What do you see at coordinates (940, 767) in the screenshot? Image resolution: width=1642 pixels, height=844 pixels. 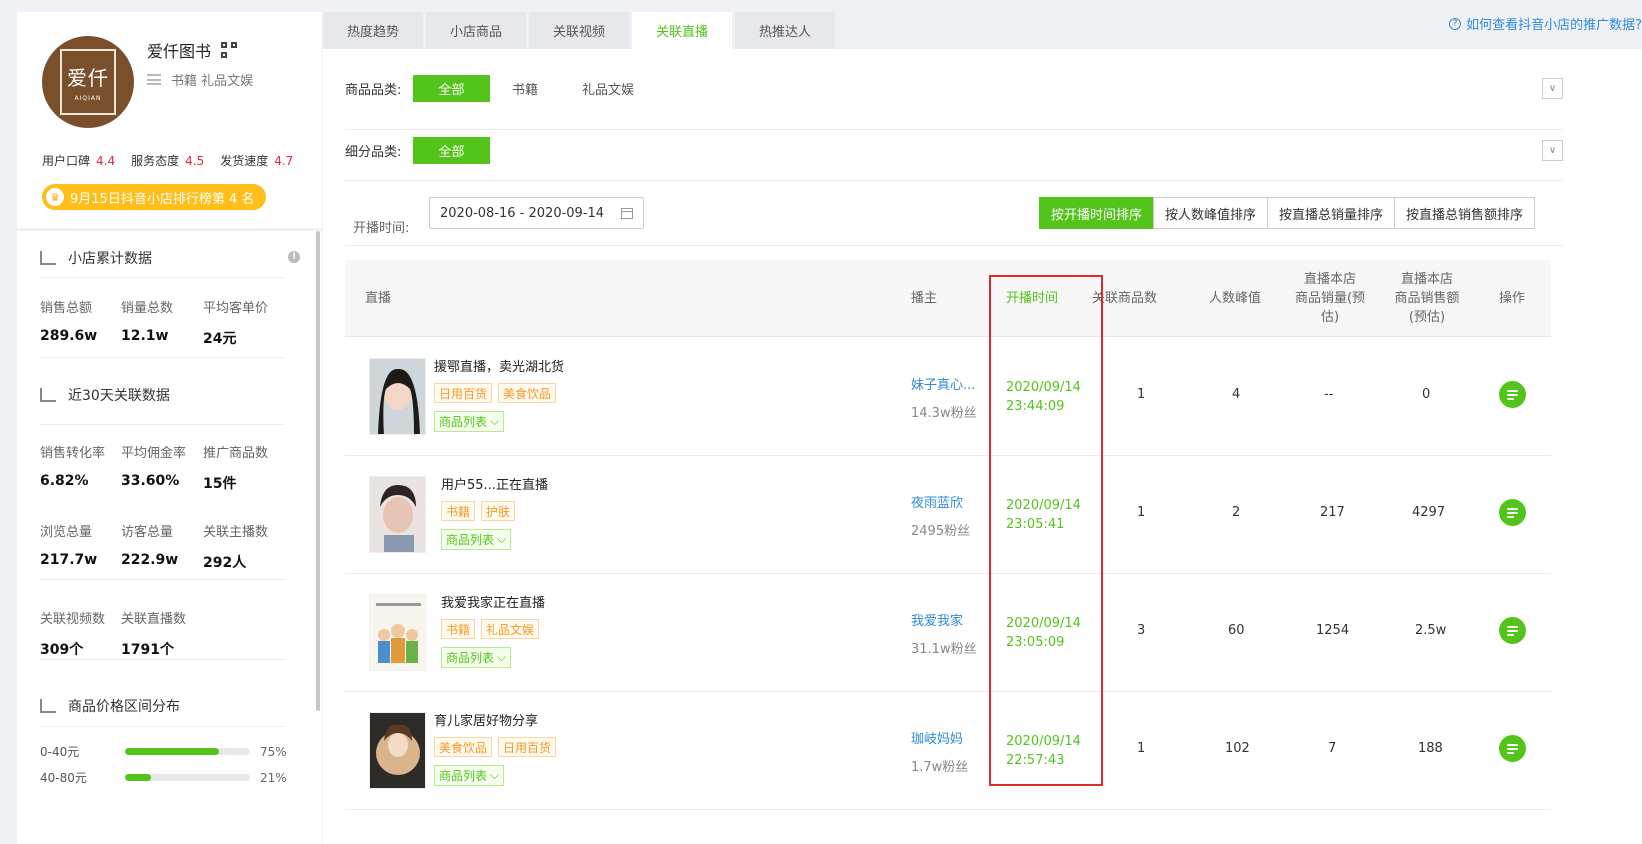 I see `anchor-fans: 1.7w粉丝` at bounding box center [940, 767].